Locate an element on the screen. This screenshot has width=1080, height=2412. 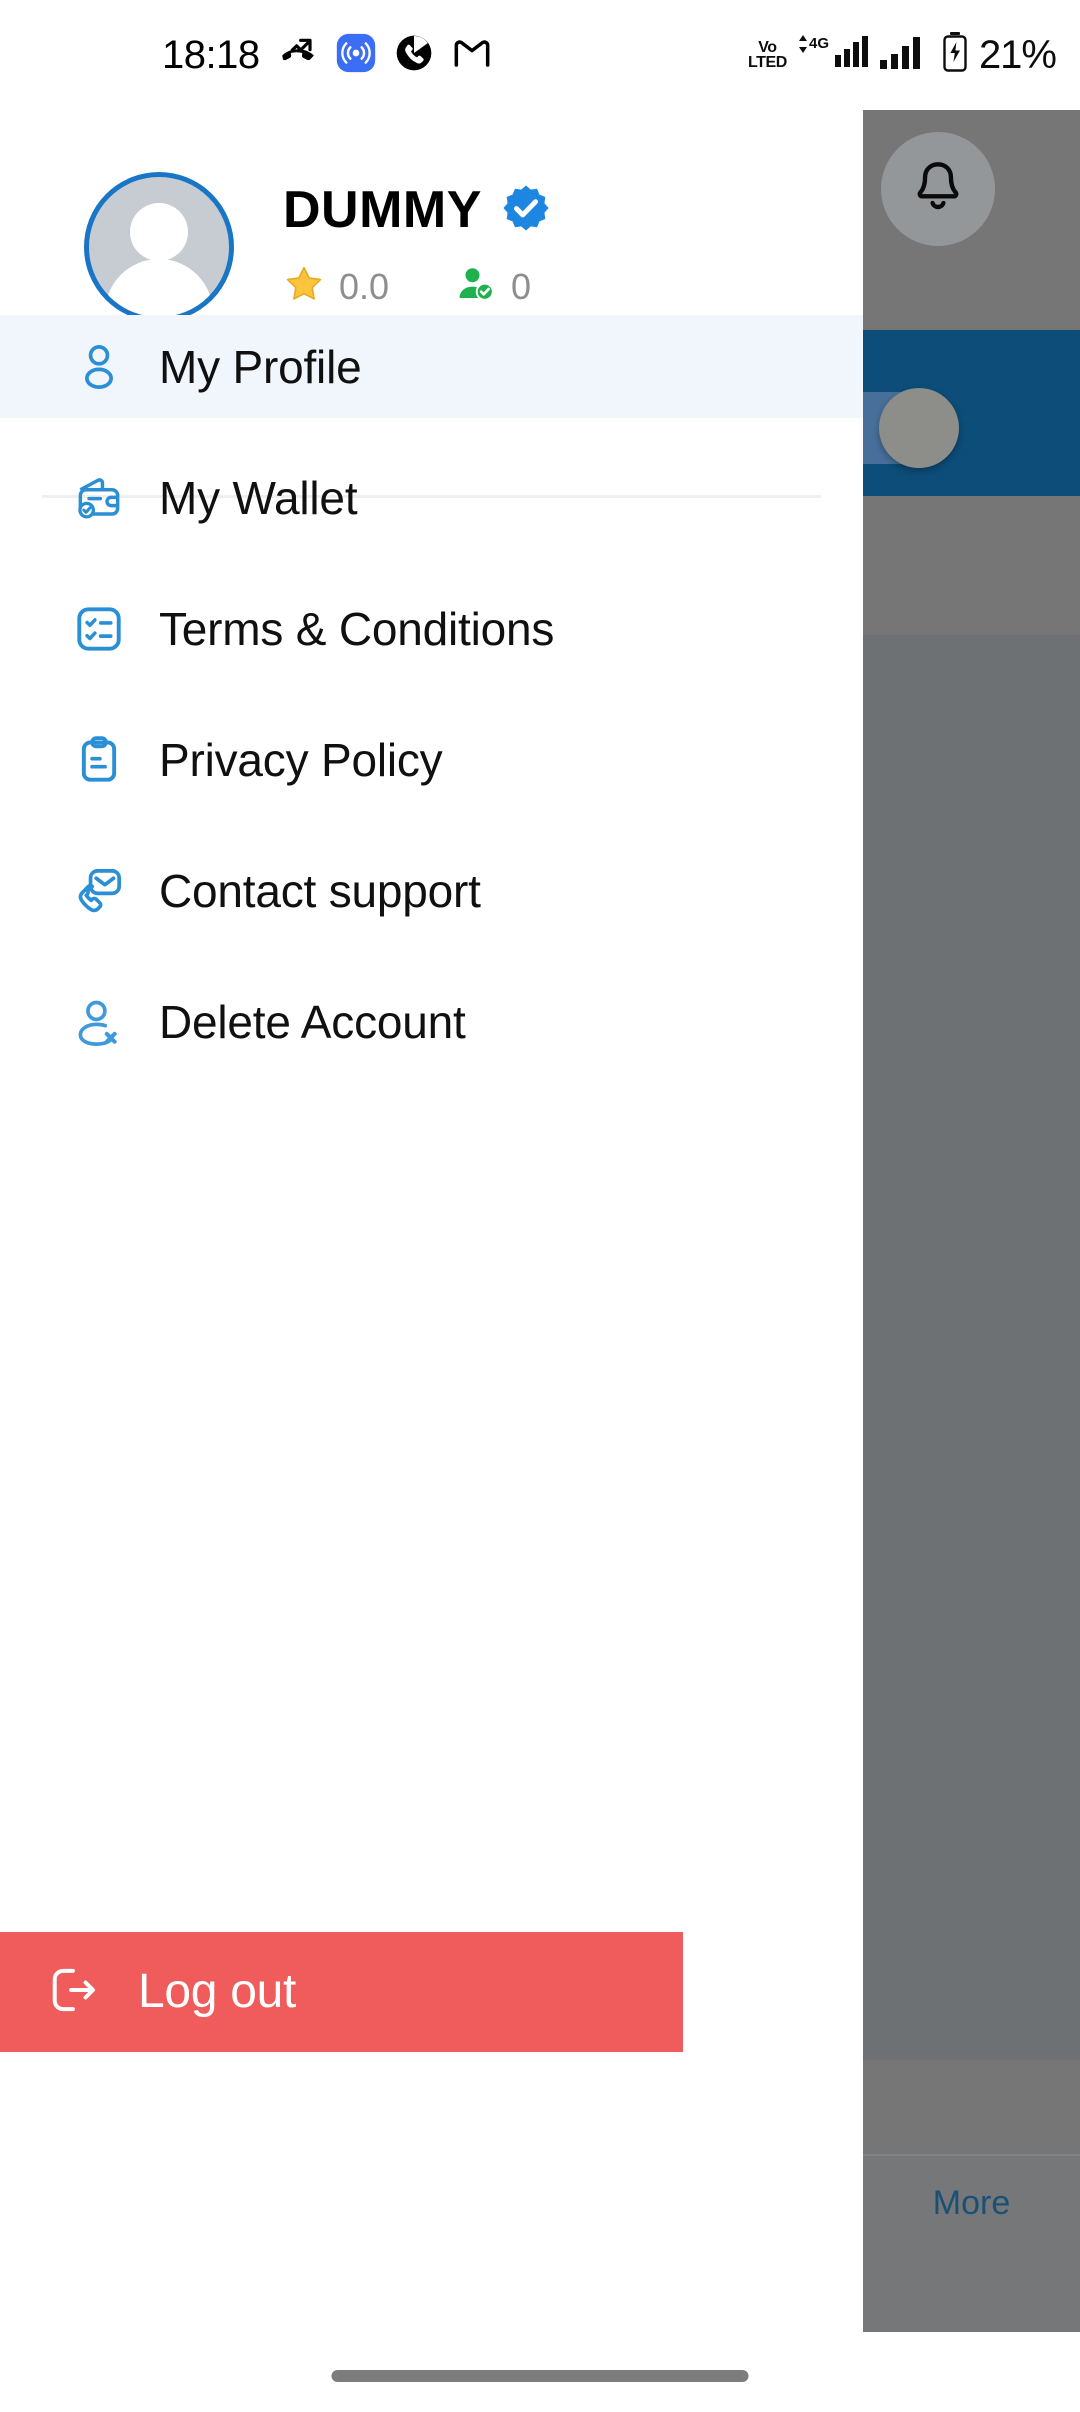
notification-bell-button is located at coordinates (938, 189).